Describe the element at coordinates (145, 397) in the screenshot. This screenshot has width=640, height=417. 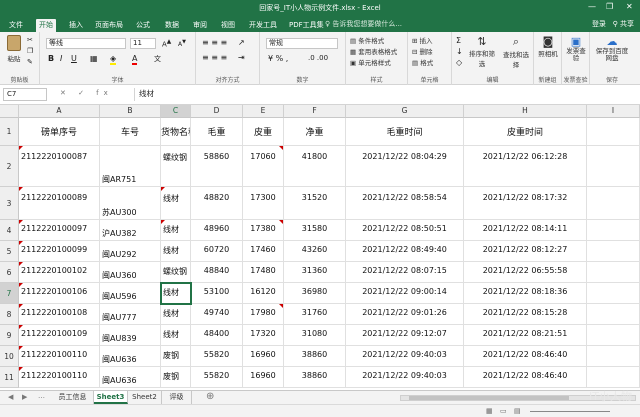
I see `sheet-tab-sheet2: Sheet2` at that location.